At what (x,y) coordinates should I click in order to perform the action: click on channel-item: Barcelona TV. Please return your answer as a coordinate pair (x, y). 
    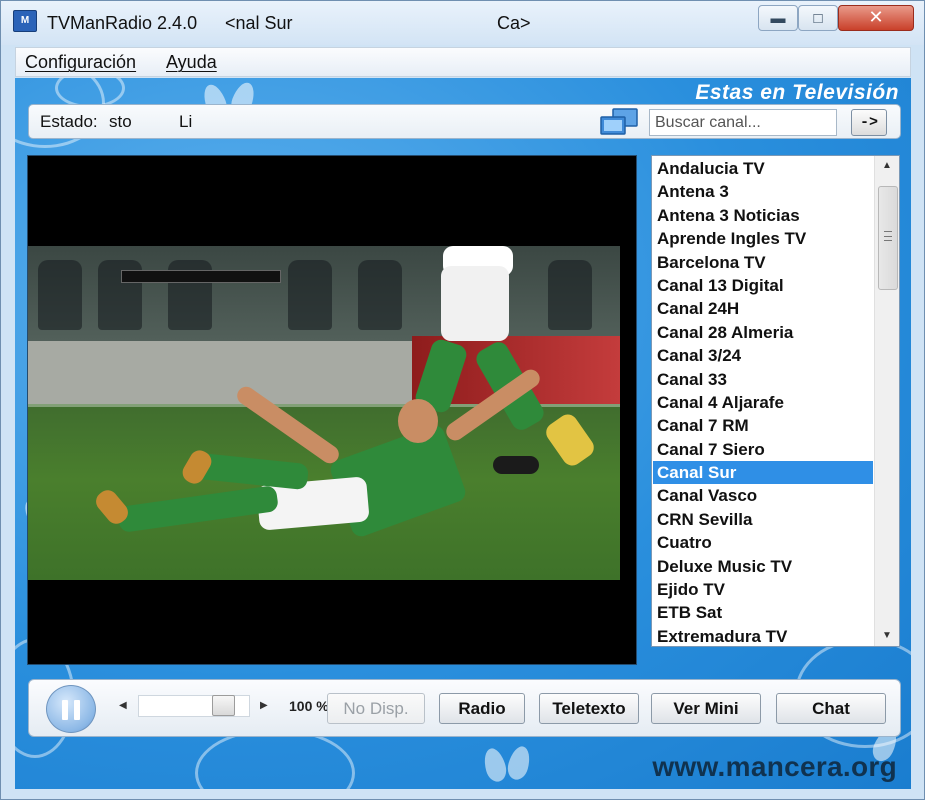
    Looking at the image, I should click on (763, 262).